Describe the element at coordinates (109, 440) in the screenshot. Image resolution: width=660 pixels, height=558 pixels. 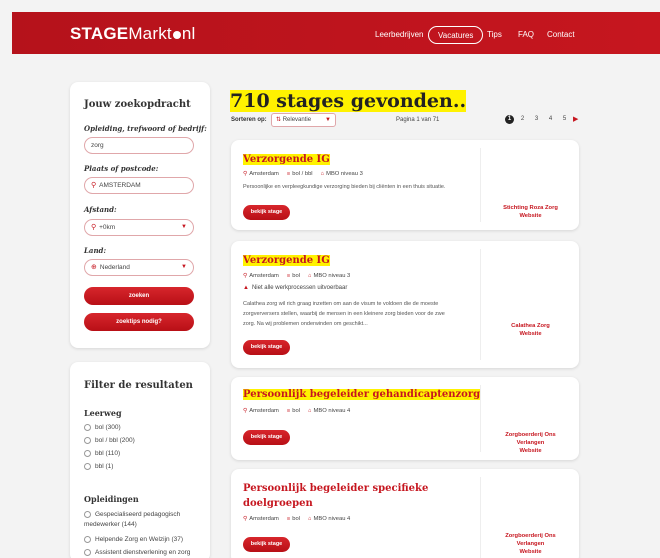
I see `filter-leerweg-bol-bbl: bol / bbl (200)` at that location.